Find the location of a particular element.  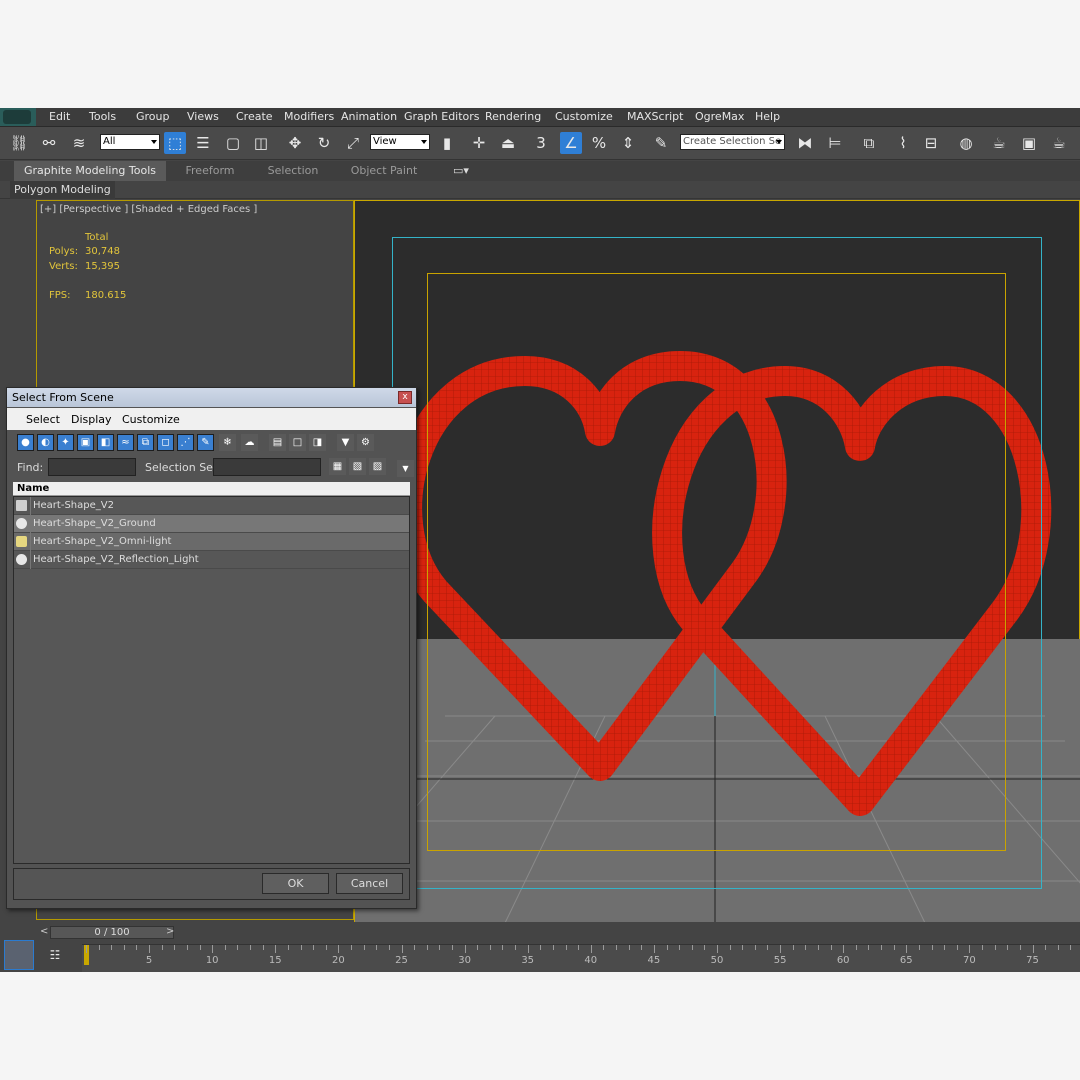

filter-bones-icon: ⋰ is located at coordinates (185, 442).